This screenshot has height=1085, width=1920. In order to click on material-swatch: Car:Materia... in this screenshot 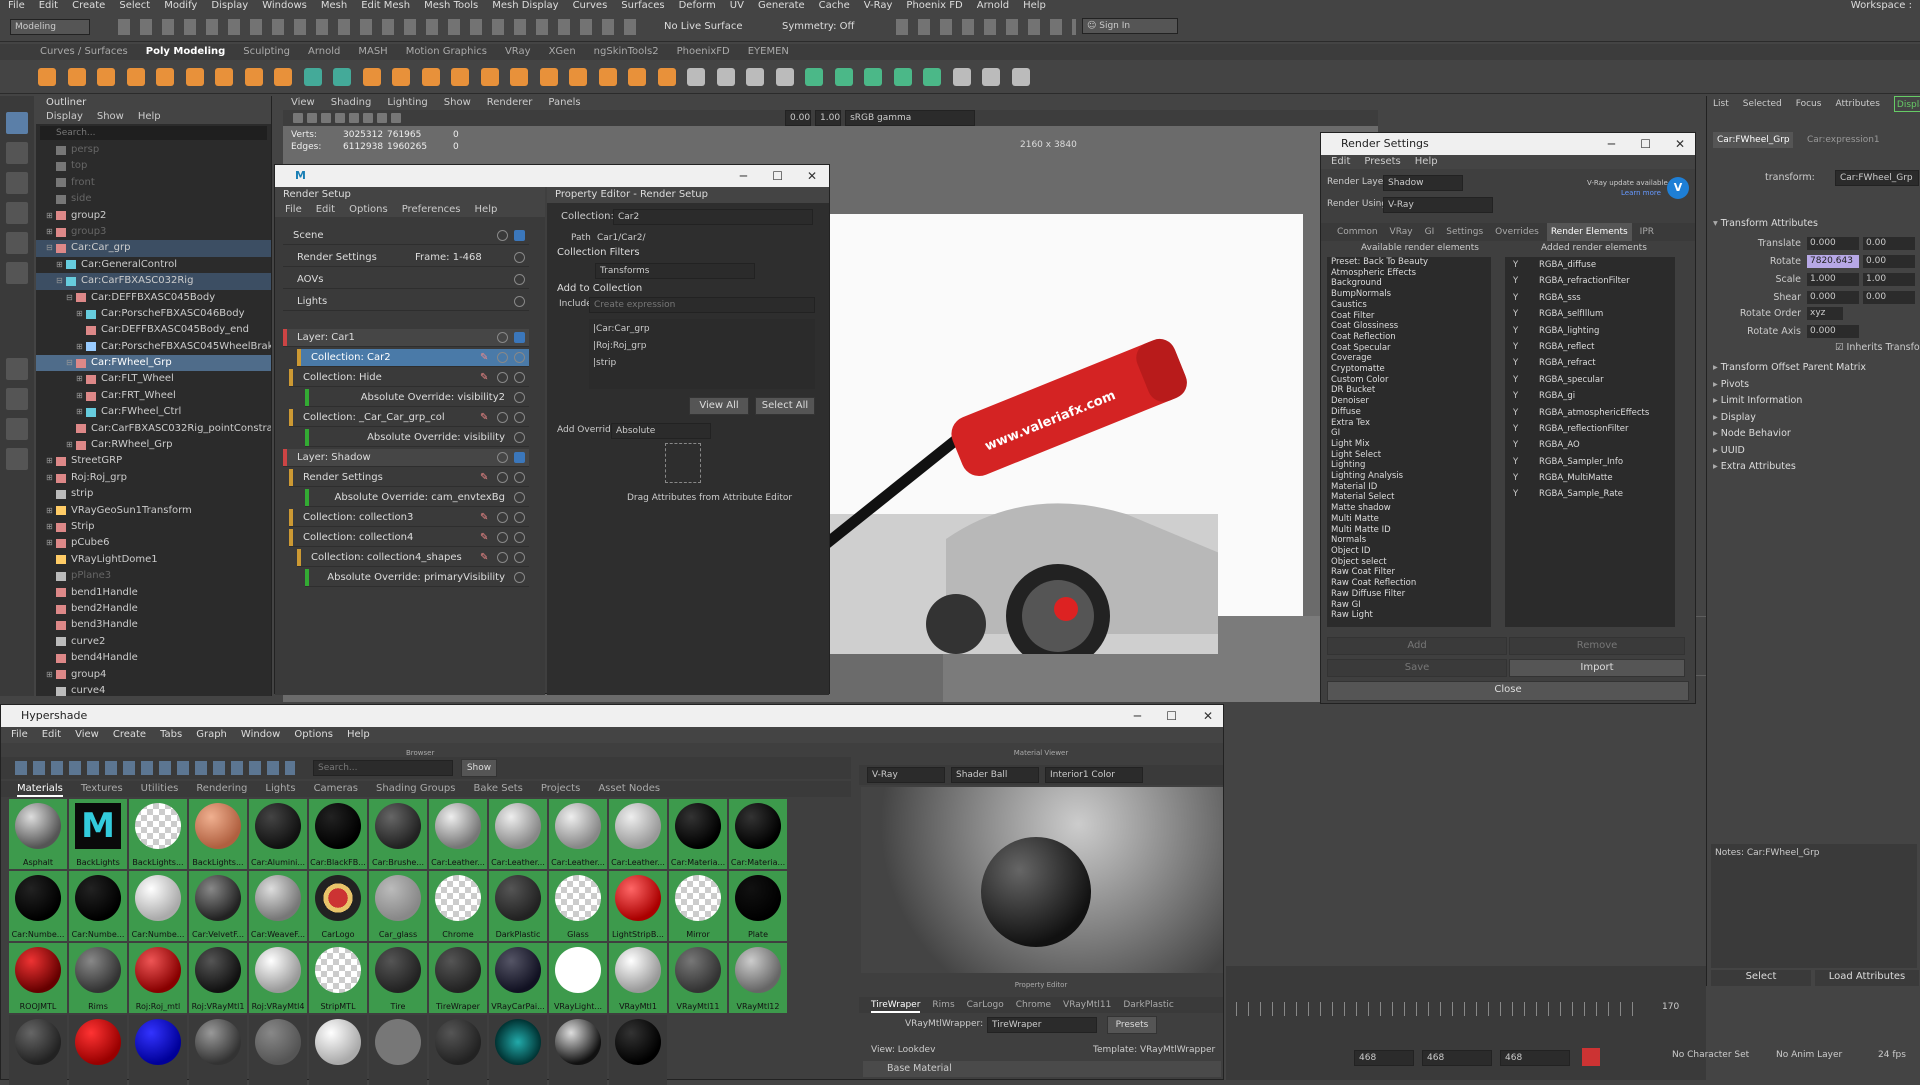, I will do `click(698, 834)`.